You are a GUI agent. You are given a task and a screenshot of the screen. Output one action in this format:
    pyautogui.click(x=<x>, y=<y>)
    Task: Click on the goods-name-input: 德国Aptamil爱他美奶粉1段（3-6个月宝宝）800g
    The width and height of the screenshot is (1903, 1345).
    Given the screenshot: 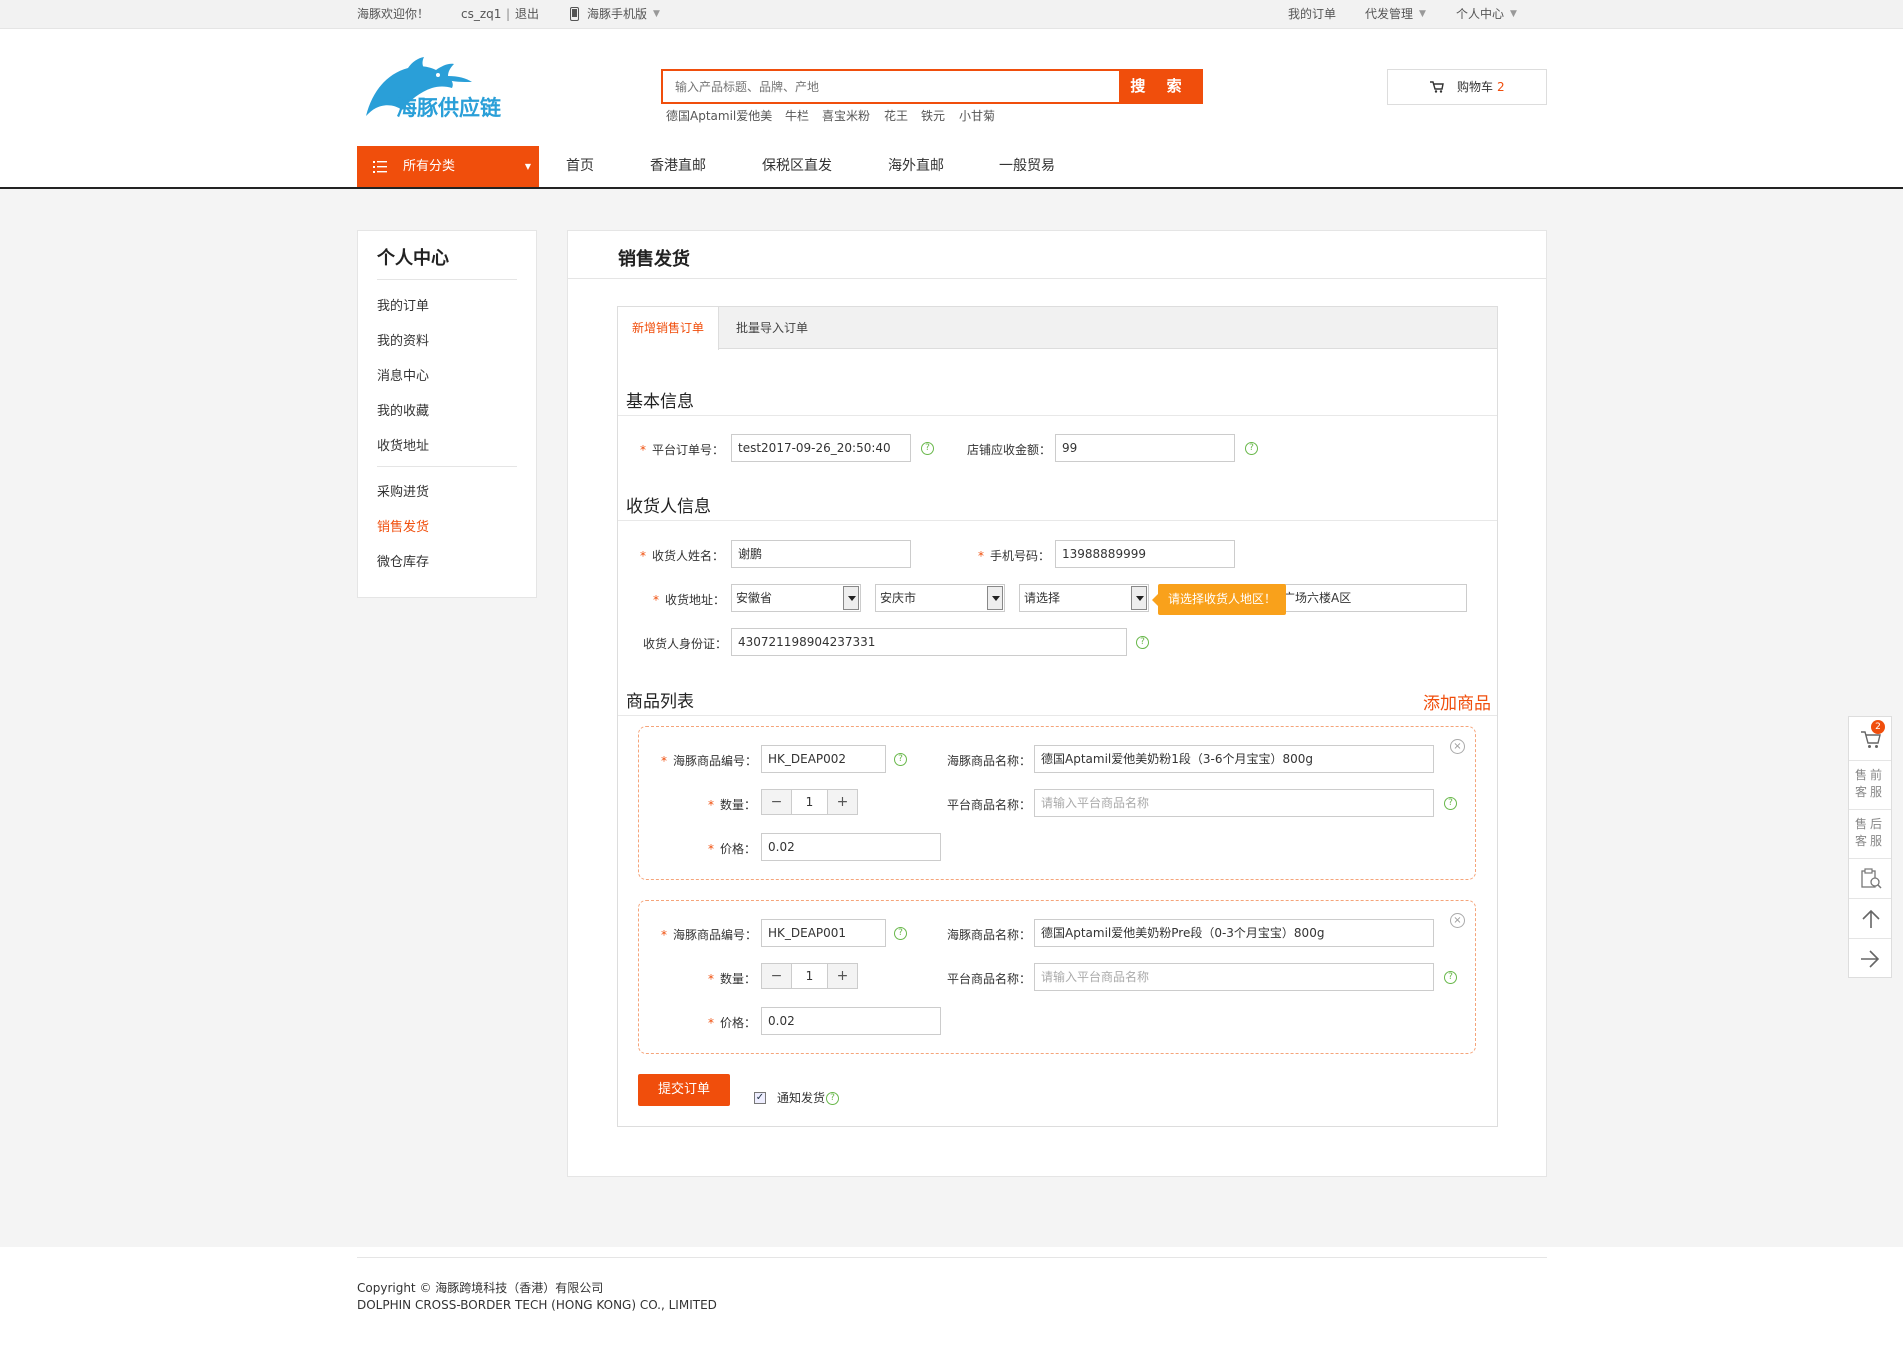 What is the action you would take?
    pyautogui.click(x=1234, y=759)
    